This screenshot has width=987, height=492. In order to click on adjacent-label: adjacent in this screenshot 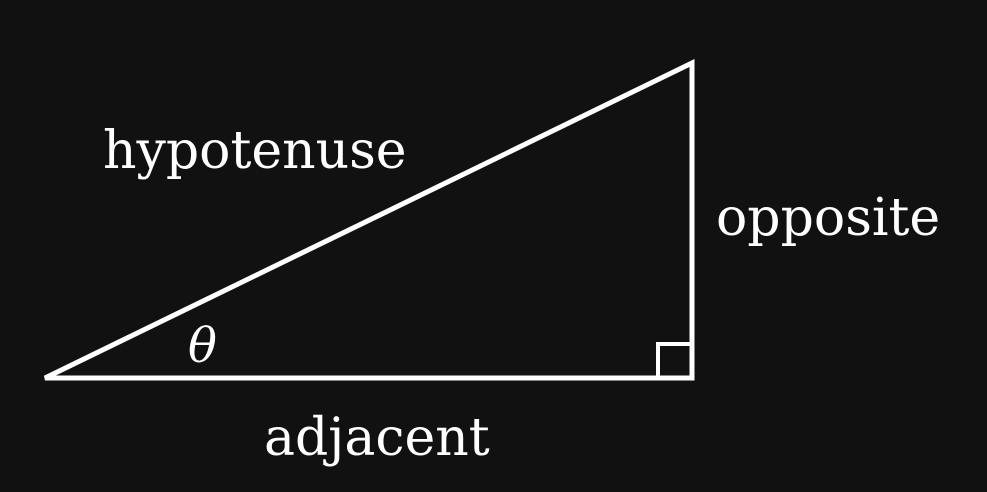, I will do `click(377, 438)`.